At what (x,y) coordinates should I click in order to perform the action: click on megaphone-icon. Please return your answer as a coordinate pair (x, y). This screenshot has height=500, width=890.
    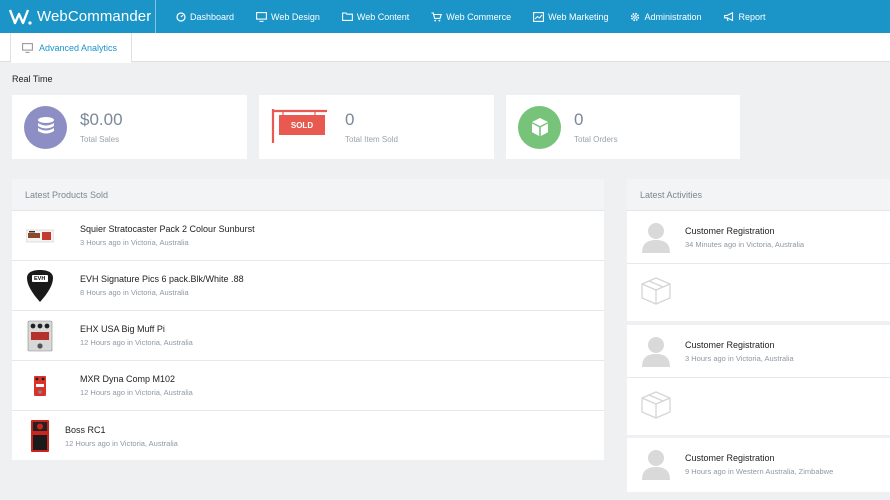
    Looking at the image, I should click on (728, 16).